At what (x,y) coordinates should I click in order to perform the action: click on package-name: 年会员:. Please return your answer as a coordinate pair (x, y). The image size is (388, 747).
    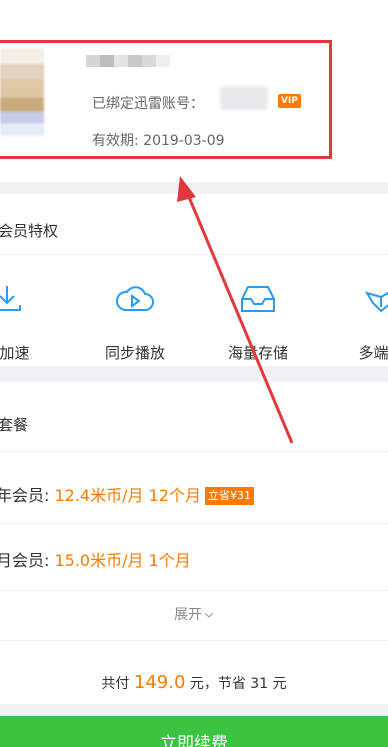
    Looking at the image, I should click on (27, 495).